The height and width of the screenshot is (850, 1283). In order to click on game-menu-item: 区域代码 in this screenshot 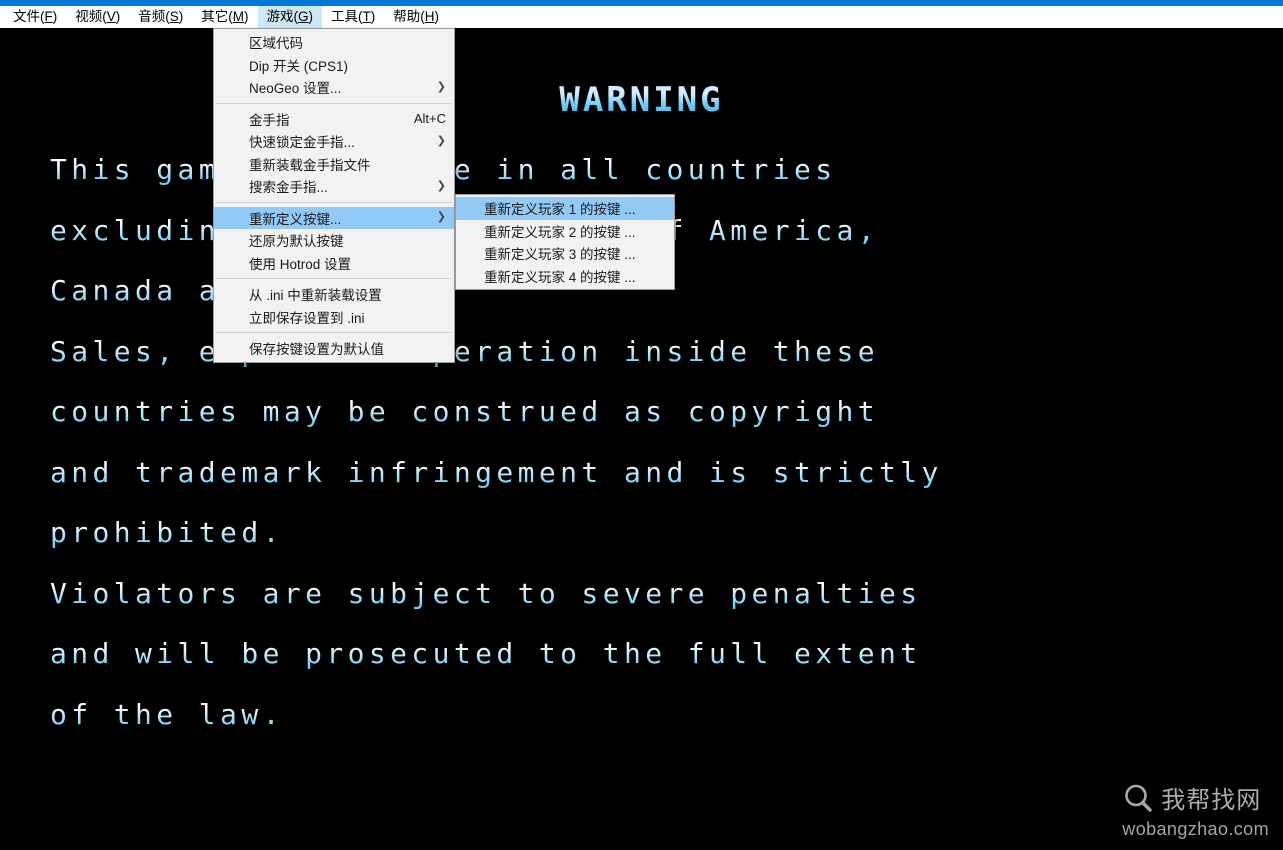, I will do `click(334, 42)`.